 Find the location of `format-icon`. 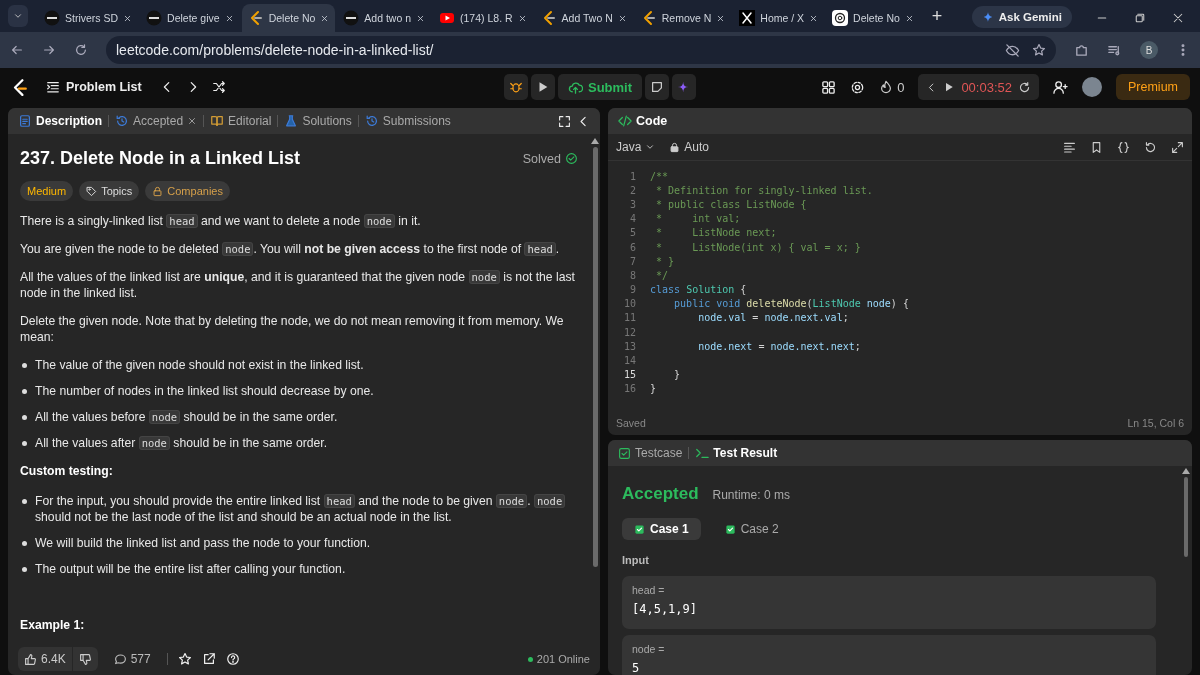

format-icon is located at coordinates (1069, 147).